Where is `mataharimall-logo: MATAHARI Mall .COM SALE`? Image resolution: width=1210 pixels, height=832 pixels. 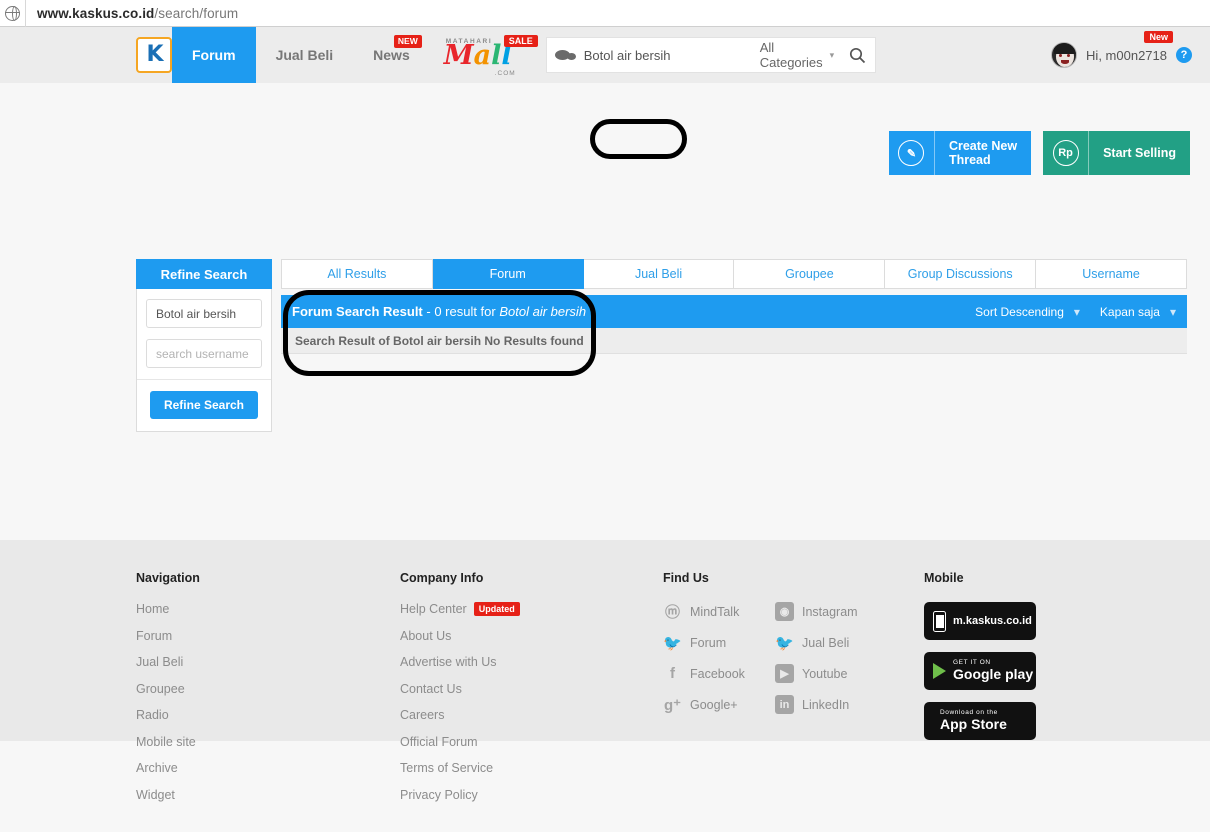 mataharimall-logo: MATAHARI Mall .COM SALE is located at coordinates (490, 55).